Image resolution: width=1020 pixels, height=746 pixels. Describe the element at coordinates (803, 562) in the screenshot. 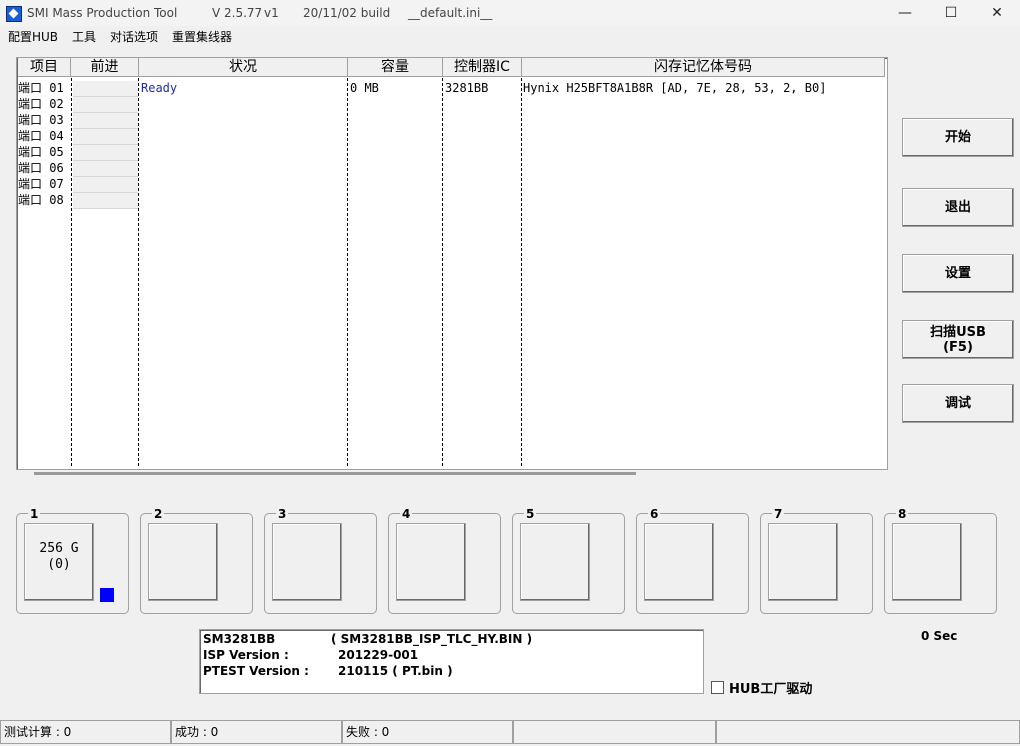

I see `port-7-status-button` at that location.